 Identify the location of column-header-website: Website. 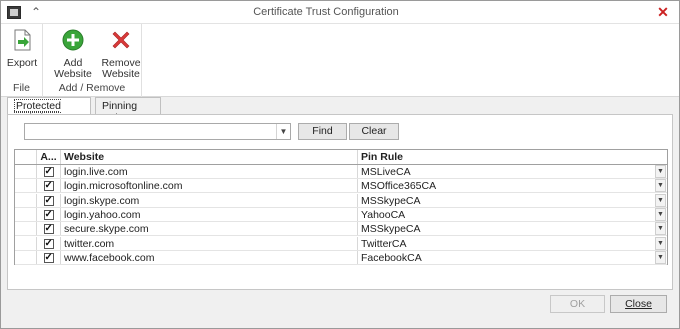
(209, 157).